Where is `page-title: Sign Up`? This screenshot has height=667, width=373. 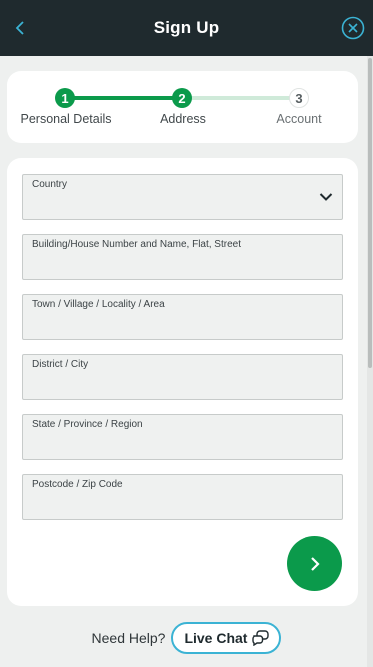 page-title: Sign Up is located at coordinates (186, 27).